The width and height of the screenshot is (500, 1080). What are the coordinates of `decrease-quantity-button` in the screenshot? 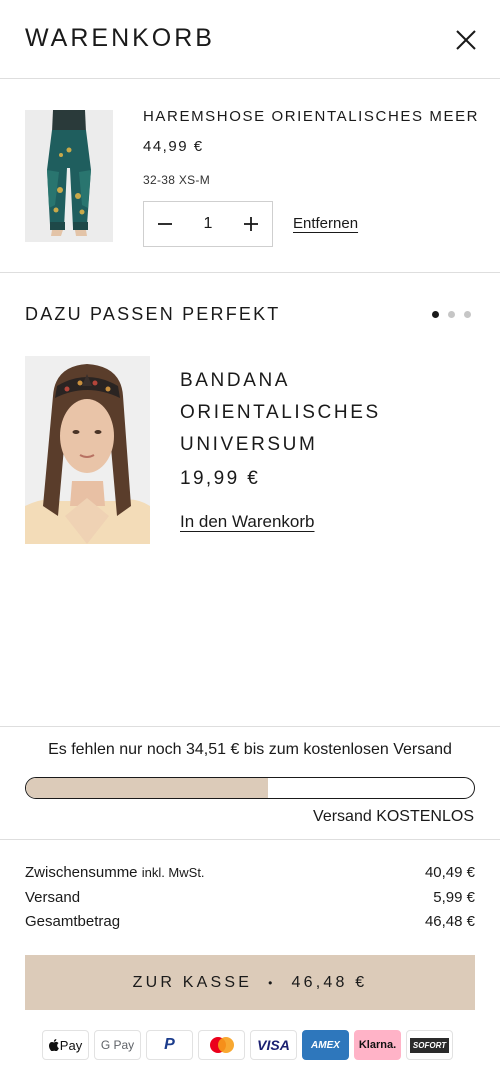 It's located at (165, 224).